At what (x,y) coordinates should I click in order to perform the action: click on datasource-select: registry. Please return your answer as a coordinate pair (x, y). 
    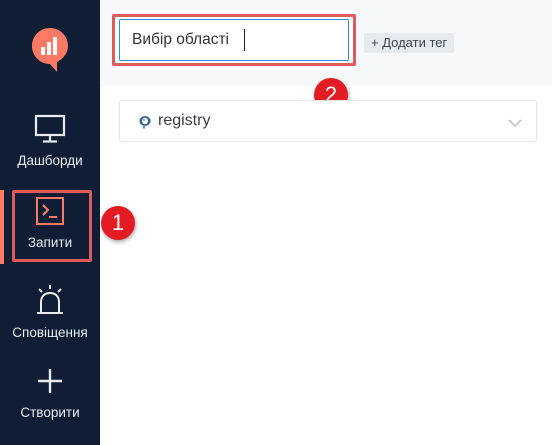
    Looking at the image, I should click on (328, 121).